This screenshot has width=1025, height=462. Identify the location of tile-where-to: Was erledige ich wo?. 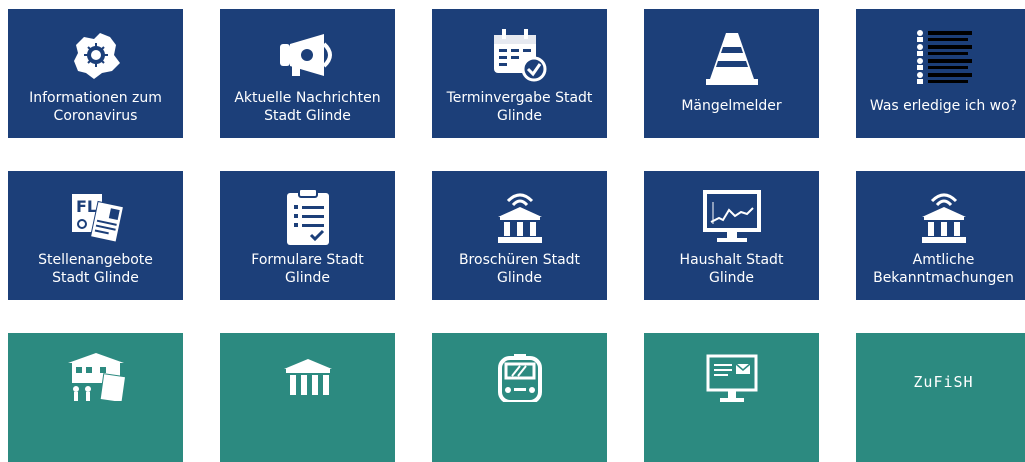
(940, 73).